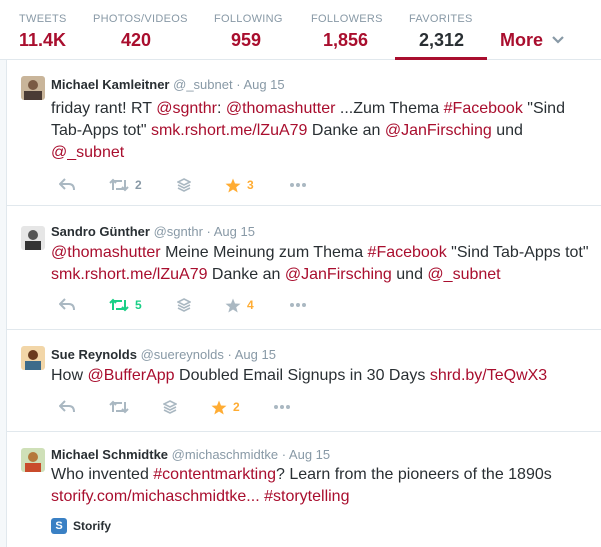 The height and width of the screenshot is (547, 601). I want to click on tweet-author-handle: @michaschmidtke, so click(225, 454).